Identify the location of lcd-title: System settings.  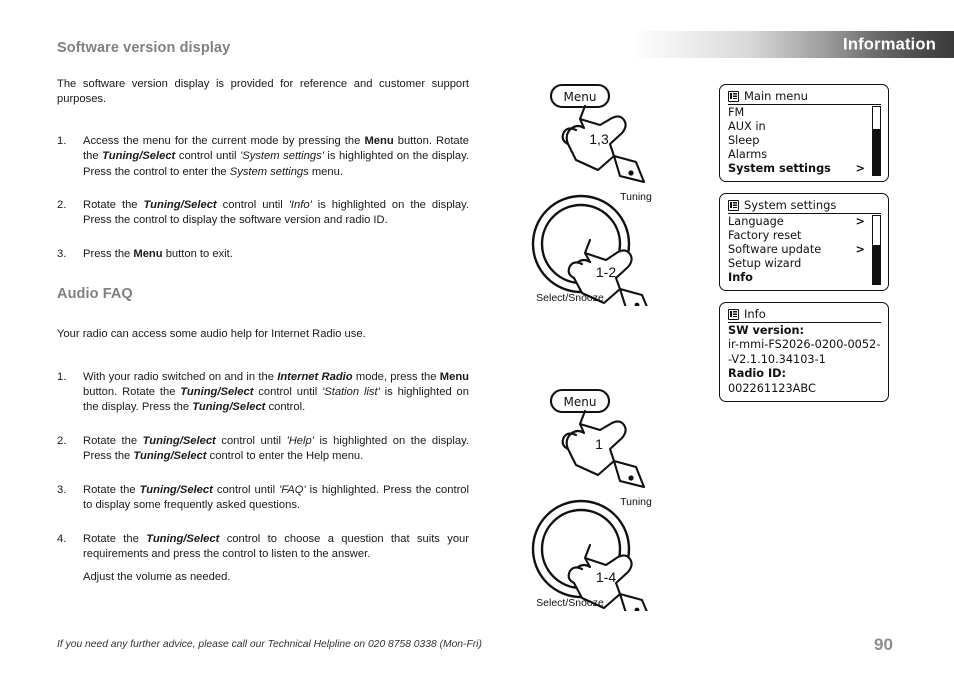
(790, 205).